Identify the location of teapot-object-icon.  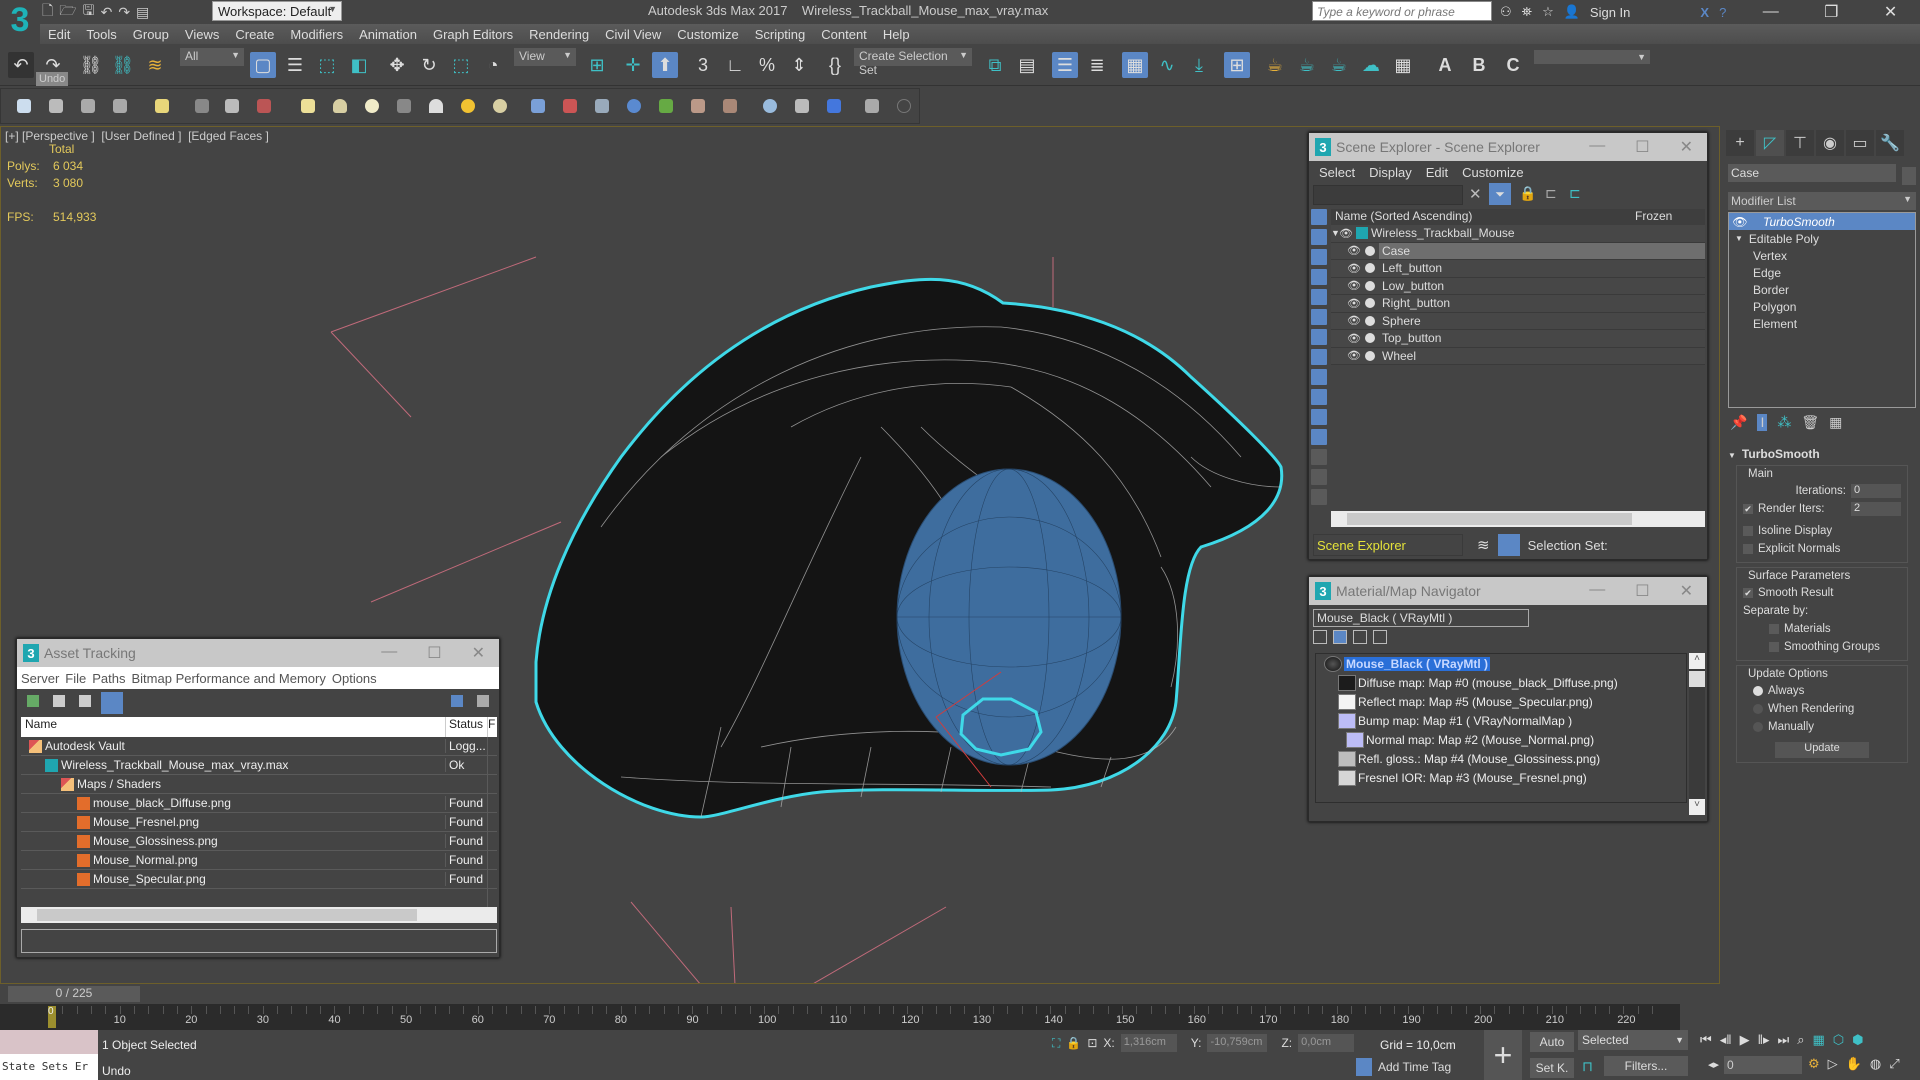
(404, 106).